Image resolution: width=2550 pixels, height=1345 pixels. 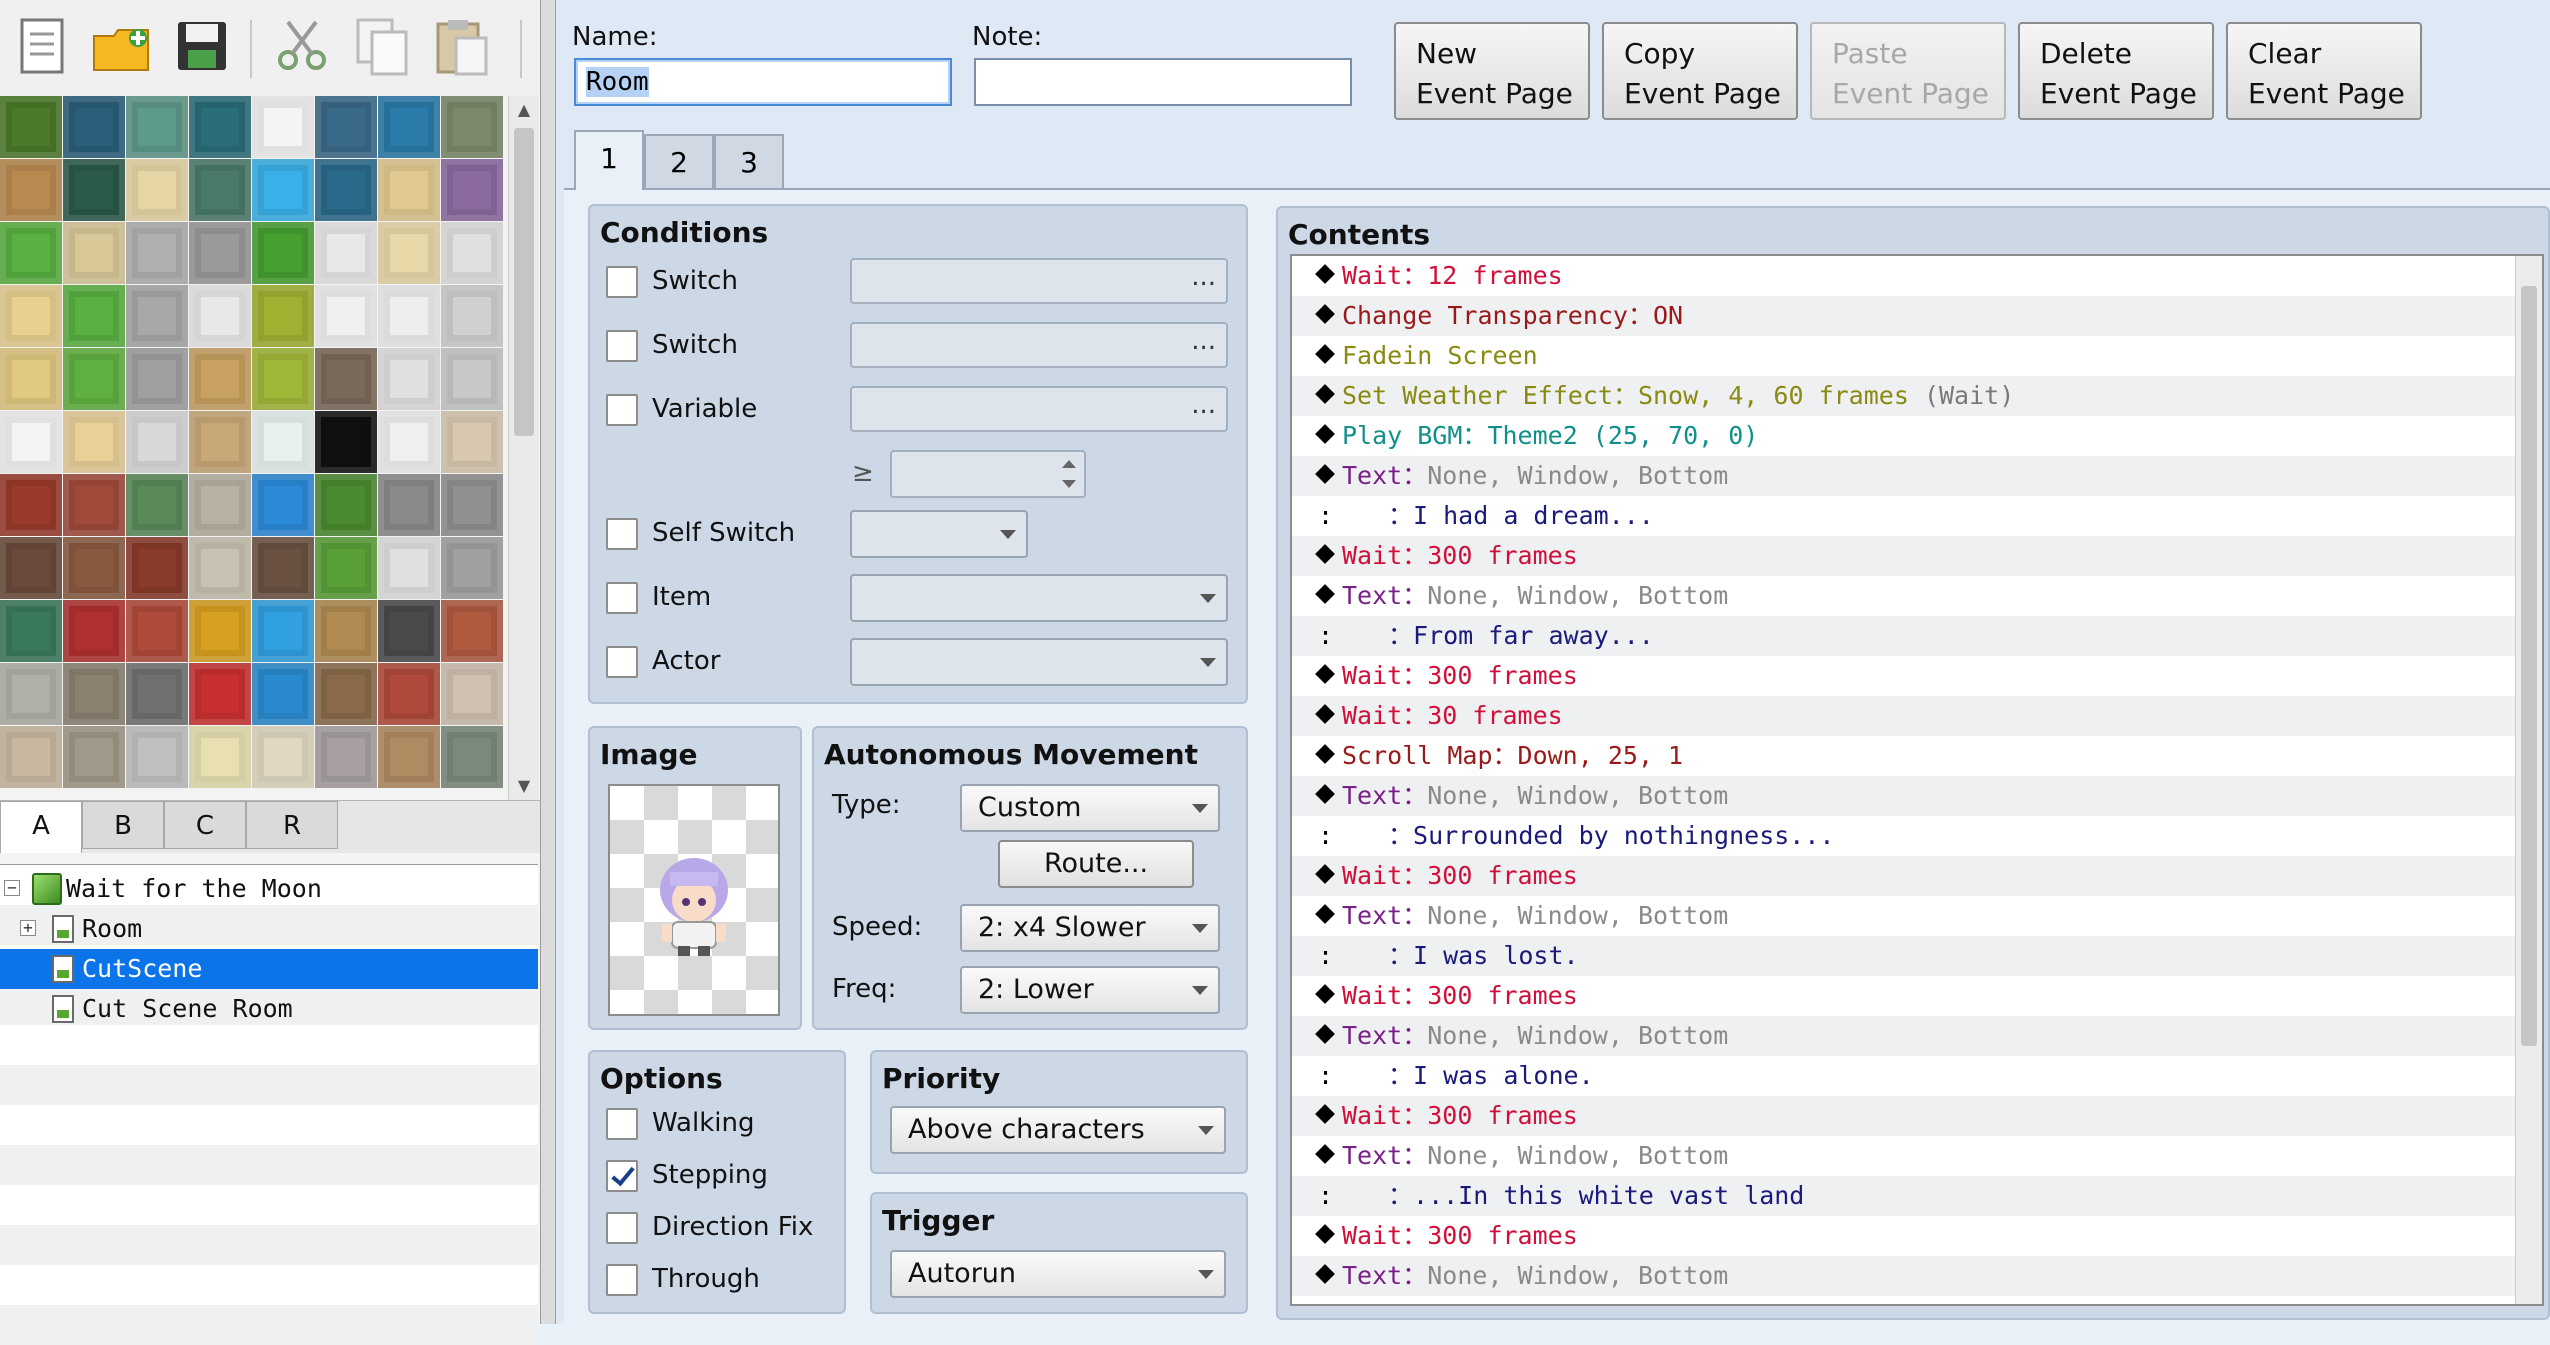 What do you see at coordinates (42, 46) in the screenshot?
I see `new-file-icon` at bounding box center [42, 46].